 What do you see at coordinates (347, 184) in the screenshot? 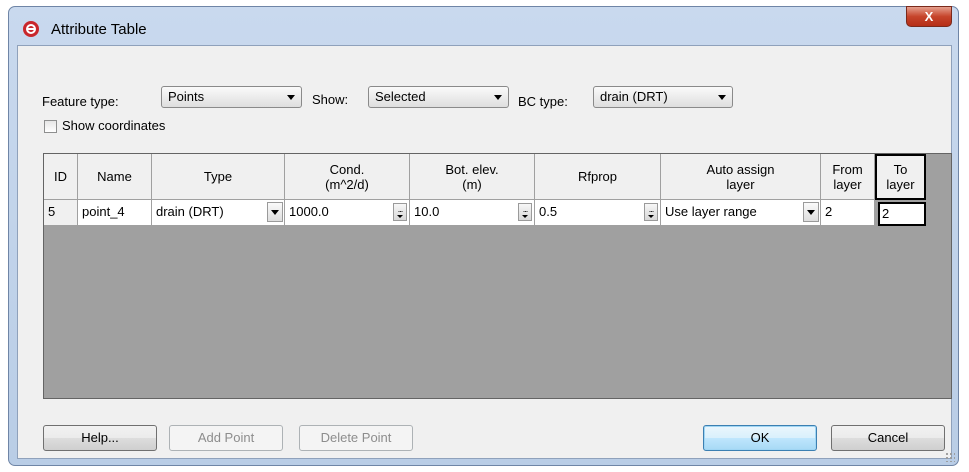
I see `column-header-cond-line2: (m^2/d)` at bounding box center [347, 184].